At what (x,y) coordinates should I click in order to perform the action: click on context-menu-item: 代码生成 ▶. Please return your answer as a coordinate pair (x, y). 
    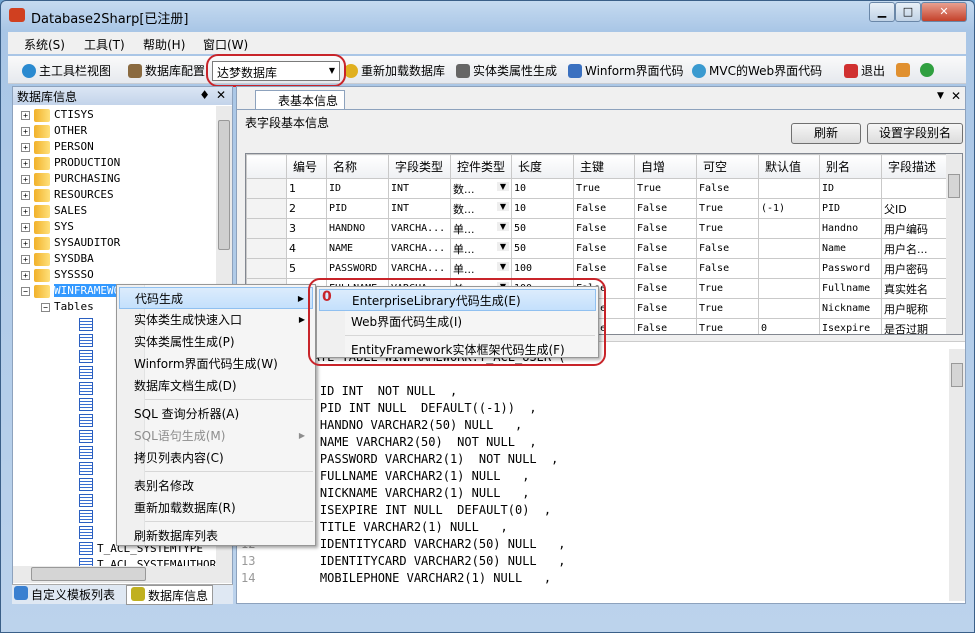
    Looking at the image, I should click on (216, 298).